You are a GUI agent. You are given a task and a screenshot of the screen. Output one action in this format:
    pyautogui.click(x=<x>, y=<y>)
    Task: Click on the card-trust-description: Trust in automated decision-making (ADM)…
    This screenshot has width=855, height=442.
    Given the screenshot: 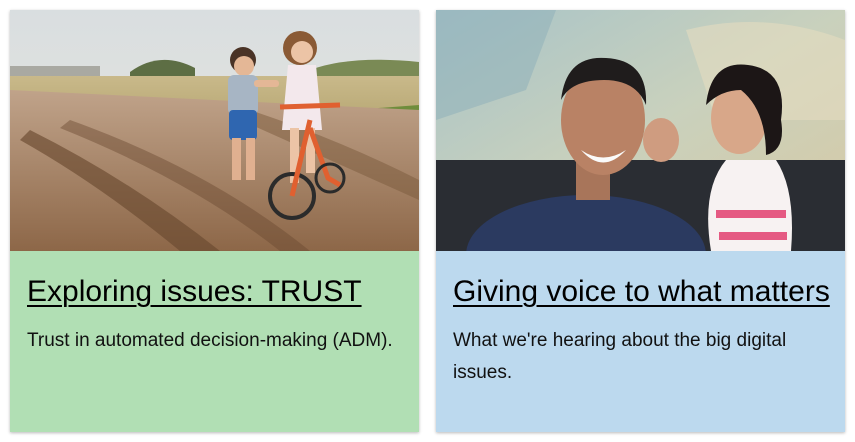 What is the action you would take?
    pyautogui.click(x=210, y=340)
    